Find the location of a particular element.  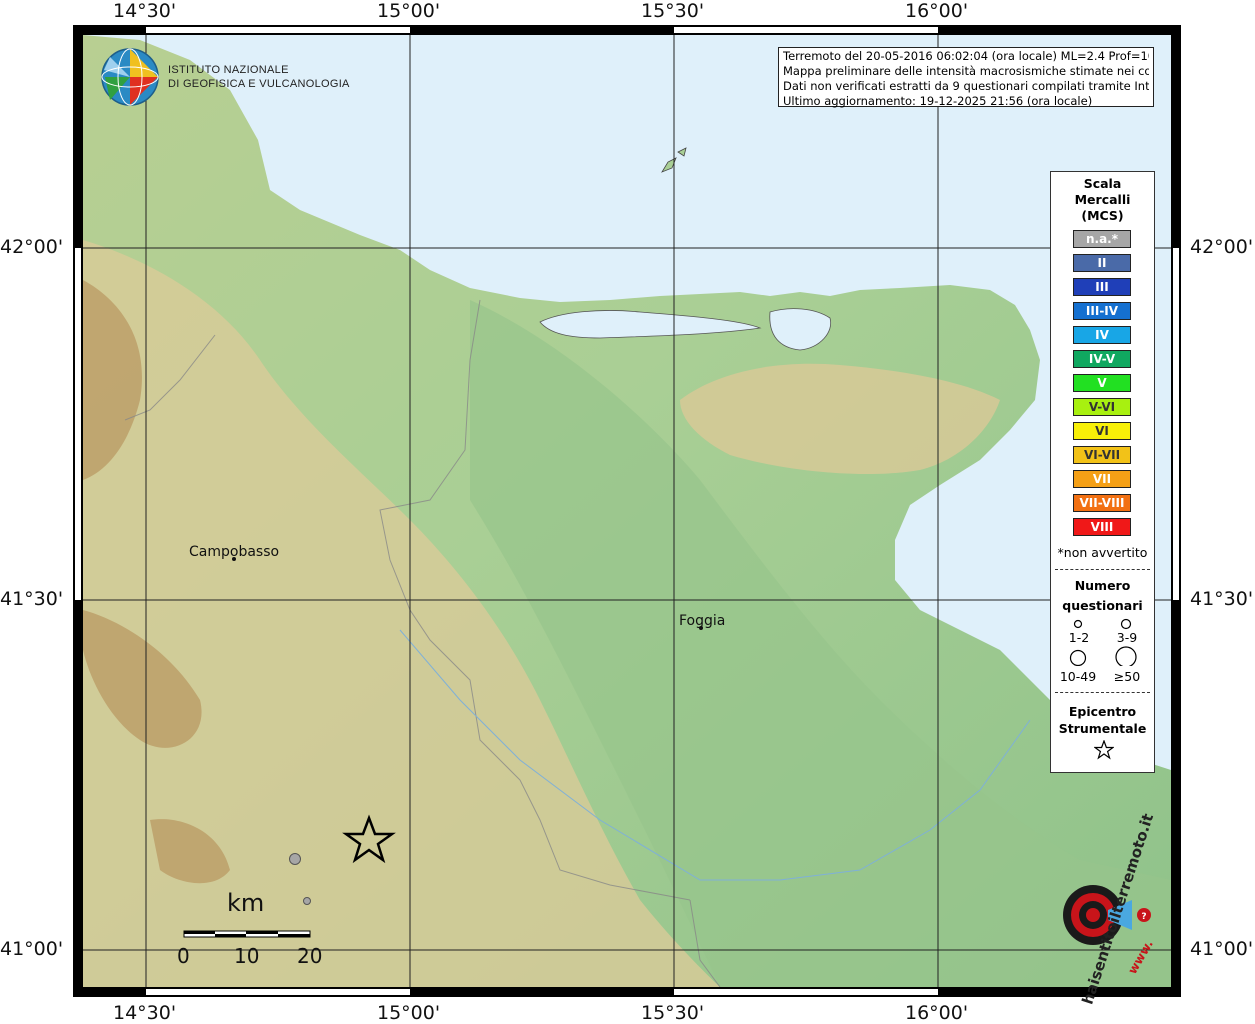

legend-swatch-vi: VI is located at coordinates (1102, 431).